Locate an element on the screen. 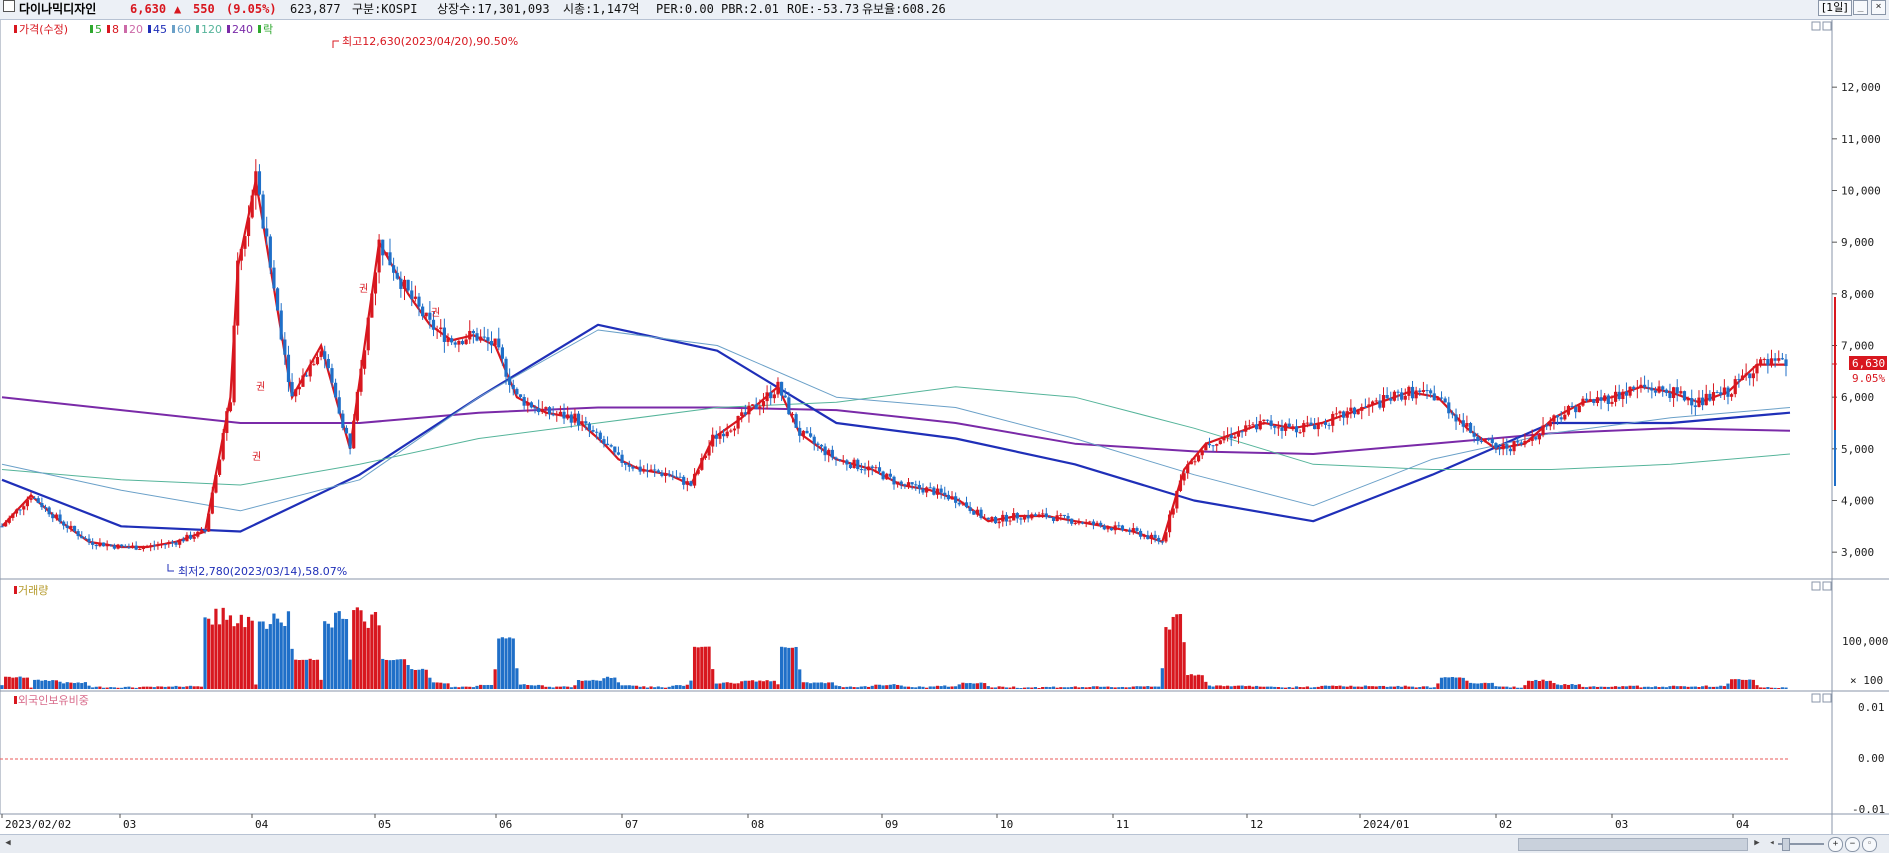 This screenshot has height=853, width=1889. high-annotation: 최고12,630(2023/04/20),90.50% is located at coordinates (425, 41).